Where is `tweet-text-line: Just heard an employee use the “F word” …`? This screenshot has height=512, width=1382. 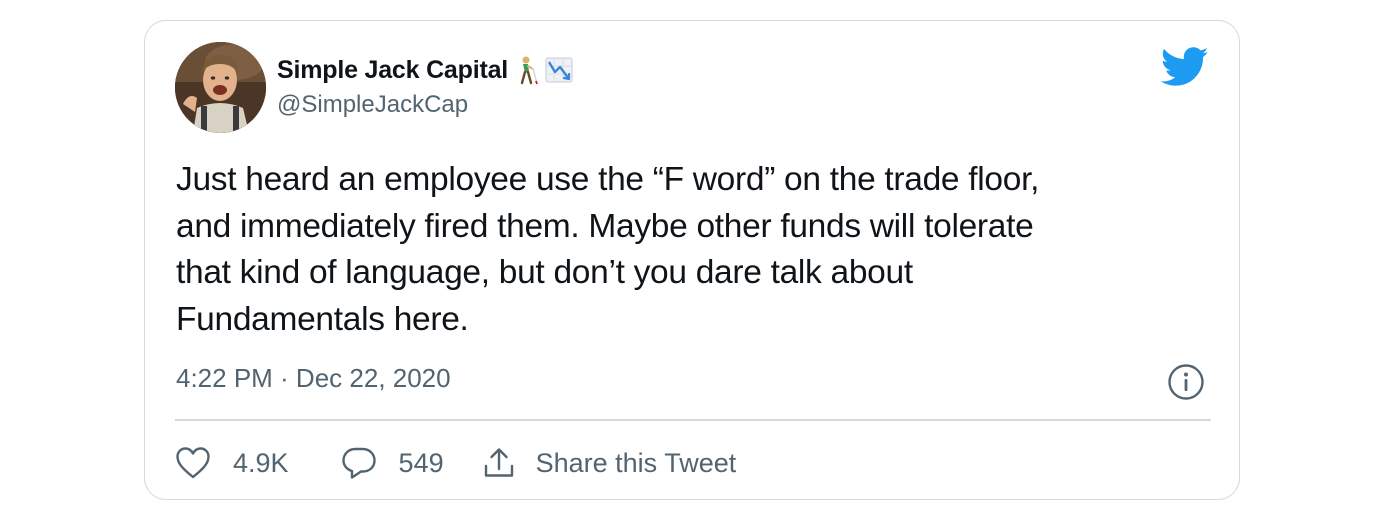
tweet-text-line: Just heard an employee use the “F word” … is located at coordinates (608, 179).